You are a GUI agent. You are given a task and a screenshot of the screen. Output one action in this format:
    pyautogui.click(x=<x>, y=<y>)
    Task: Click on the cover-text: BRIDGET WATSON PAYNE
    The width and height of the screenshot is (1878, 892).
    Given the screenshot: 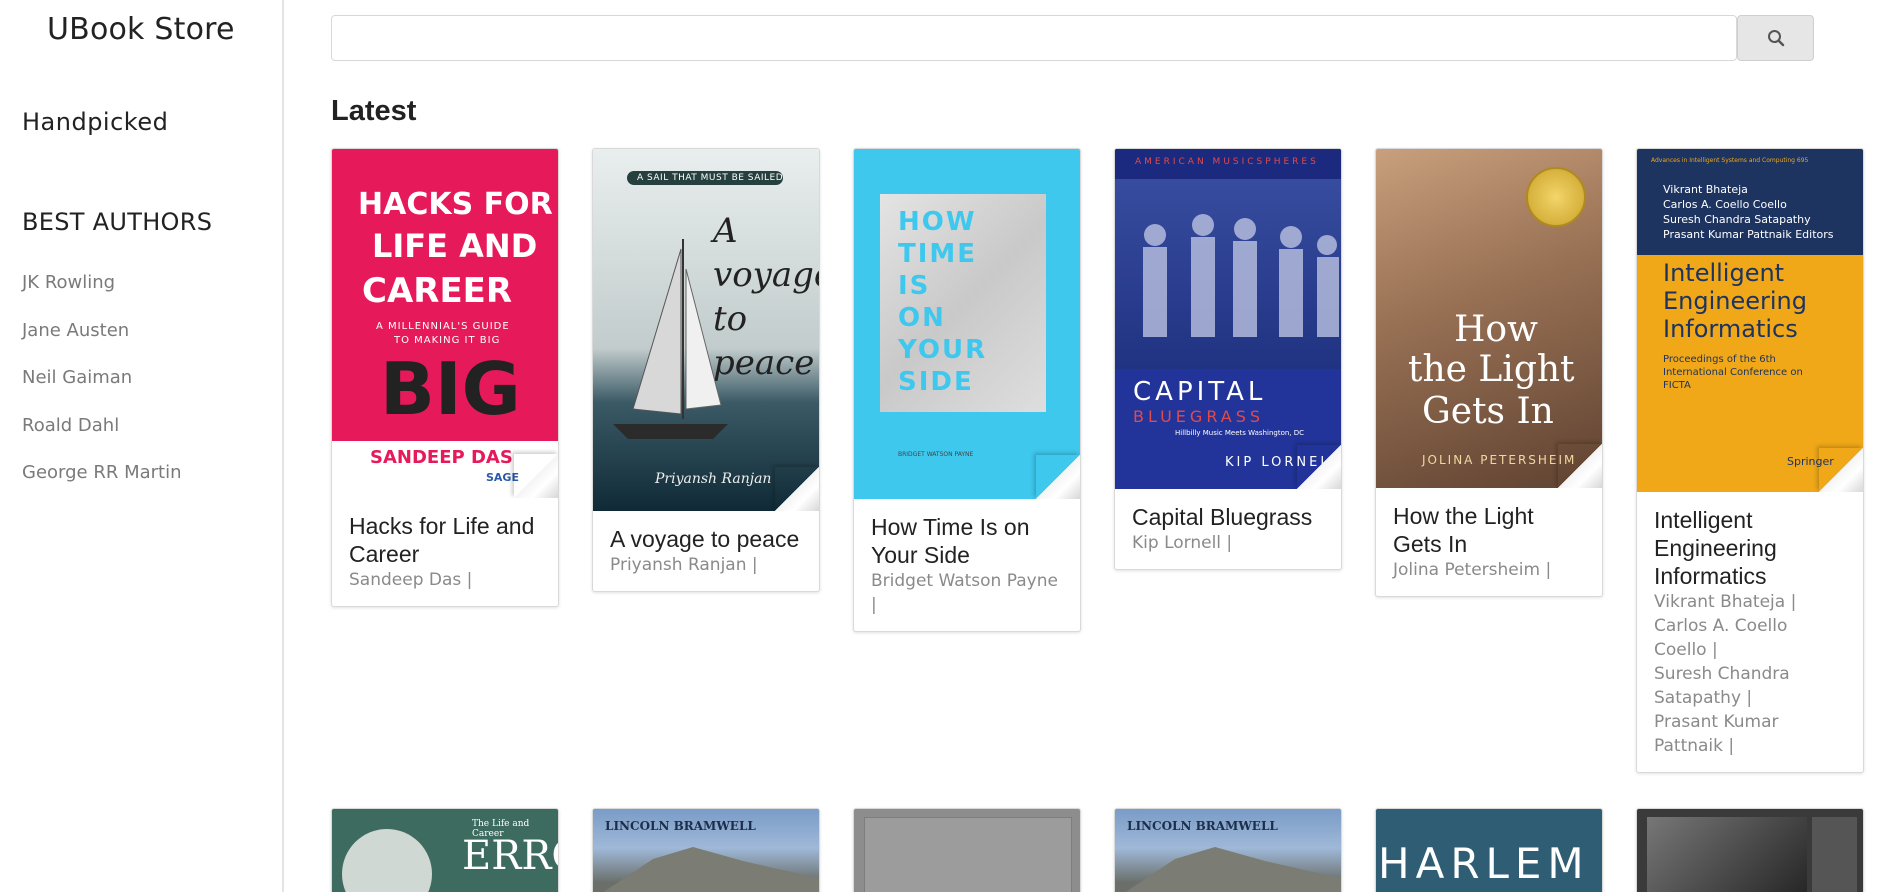 What is the action you would take?
    pyautogui.click(x=936, y=454)
    